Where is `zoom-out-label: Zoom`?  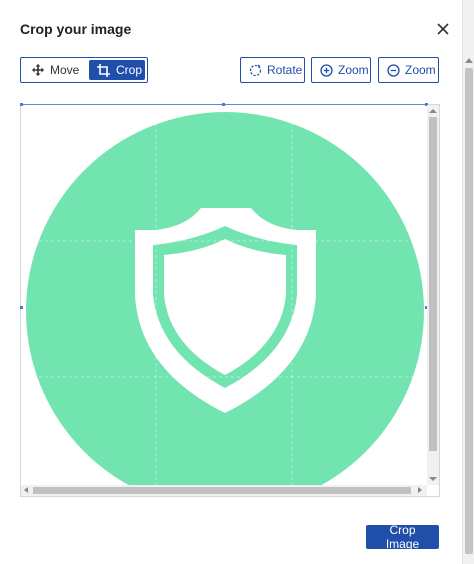 zoom-out-label: Zoom is located at coordinates (420, 70).